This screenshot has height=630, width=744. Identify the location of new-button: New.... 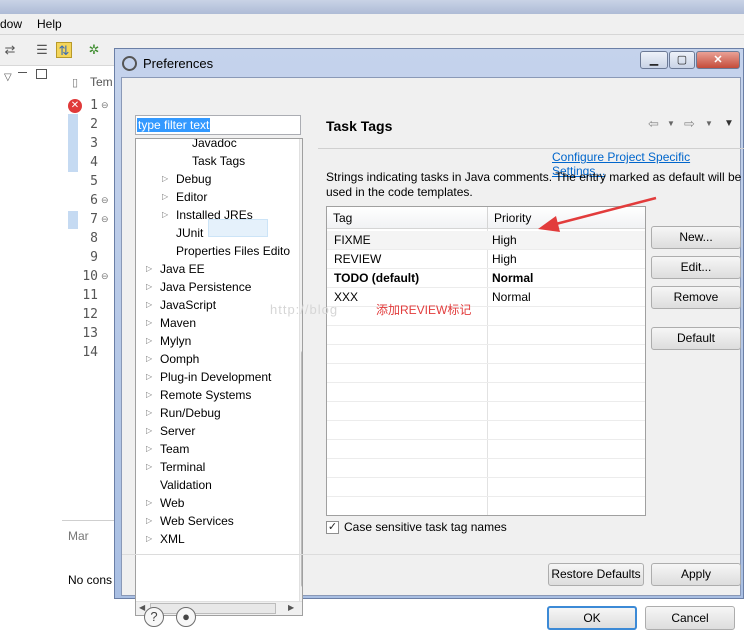
(696, 237).